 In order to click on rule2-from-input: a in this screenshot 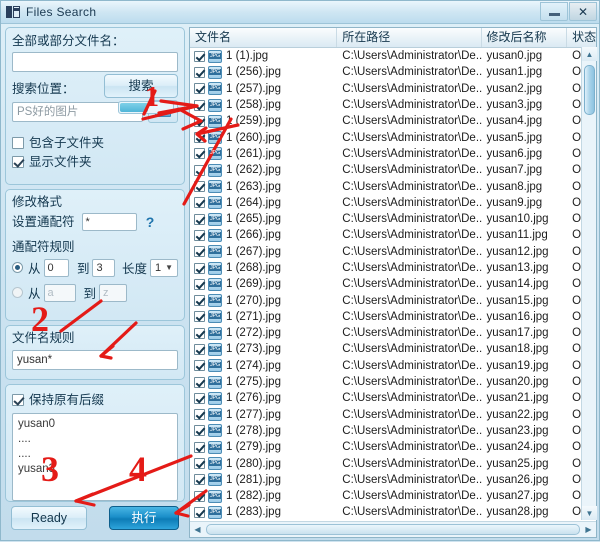, I will do `click(59, 292)`.